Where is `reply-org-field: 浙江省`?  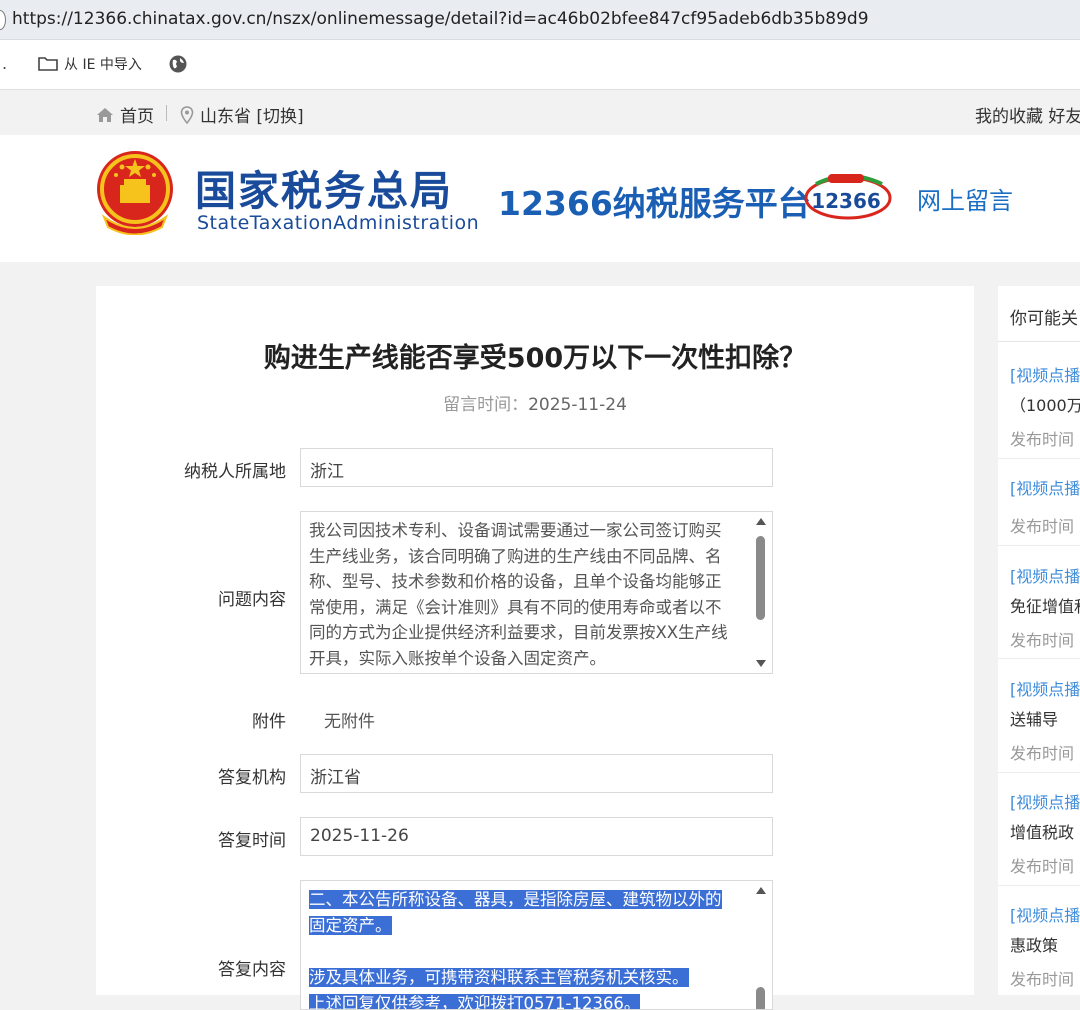 reply-org-field: 浙江省 is located at coordinates (536, 773).